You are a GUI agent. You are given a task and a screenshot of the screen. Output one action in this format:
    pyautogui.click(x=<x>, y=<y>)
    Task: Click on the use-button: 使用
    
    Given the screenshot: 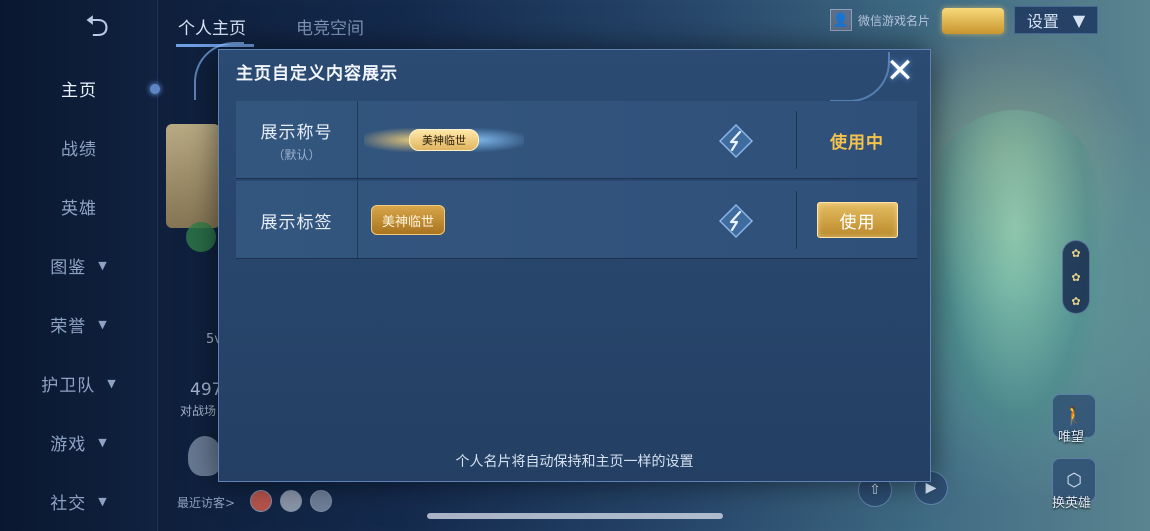 What is the action you would take?
    pyautogui.click(x=857, y=220)
    